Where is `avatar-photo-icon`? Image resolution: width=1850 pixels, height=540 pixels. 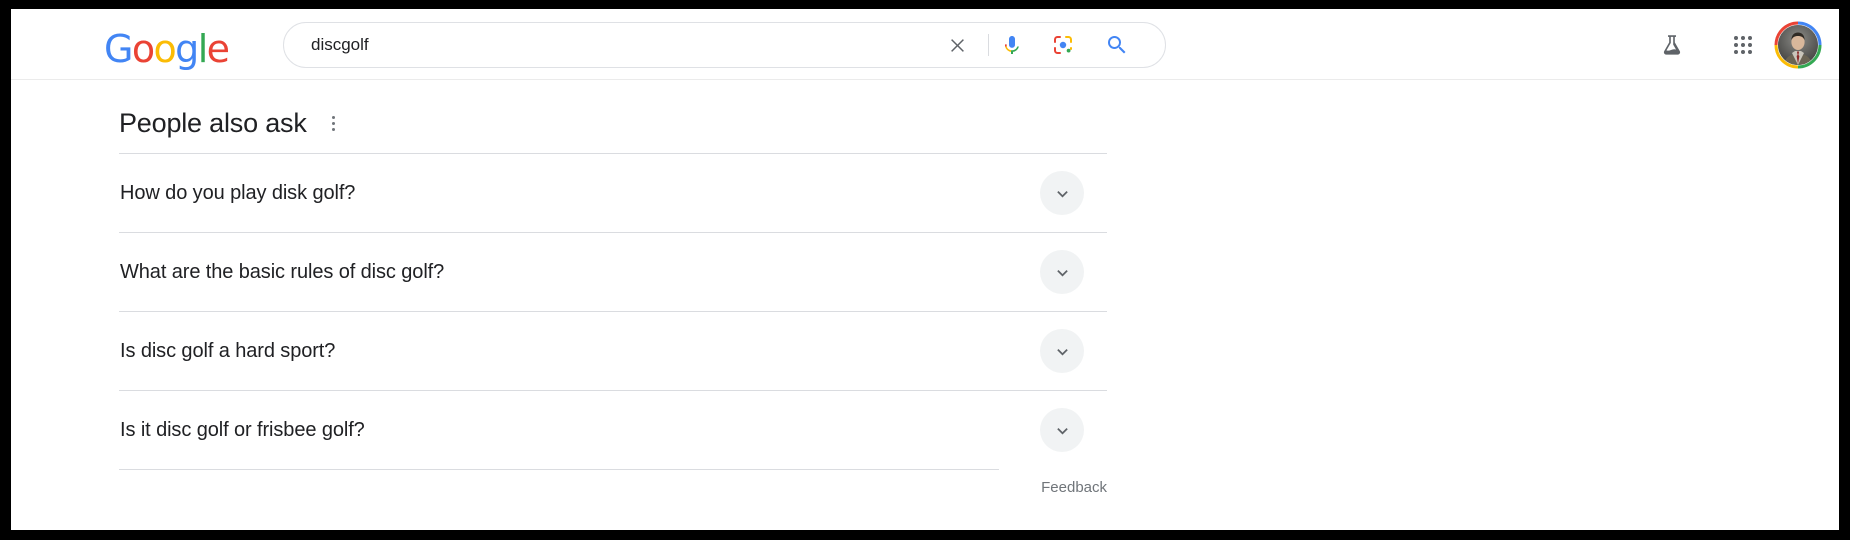
avatar-photo-icon is located at coordinates (1798, 45).